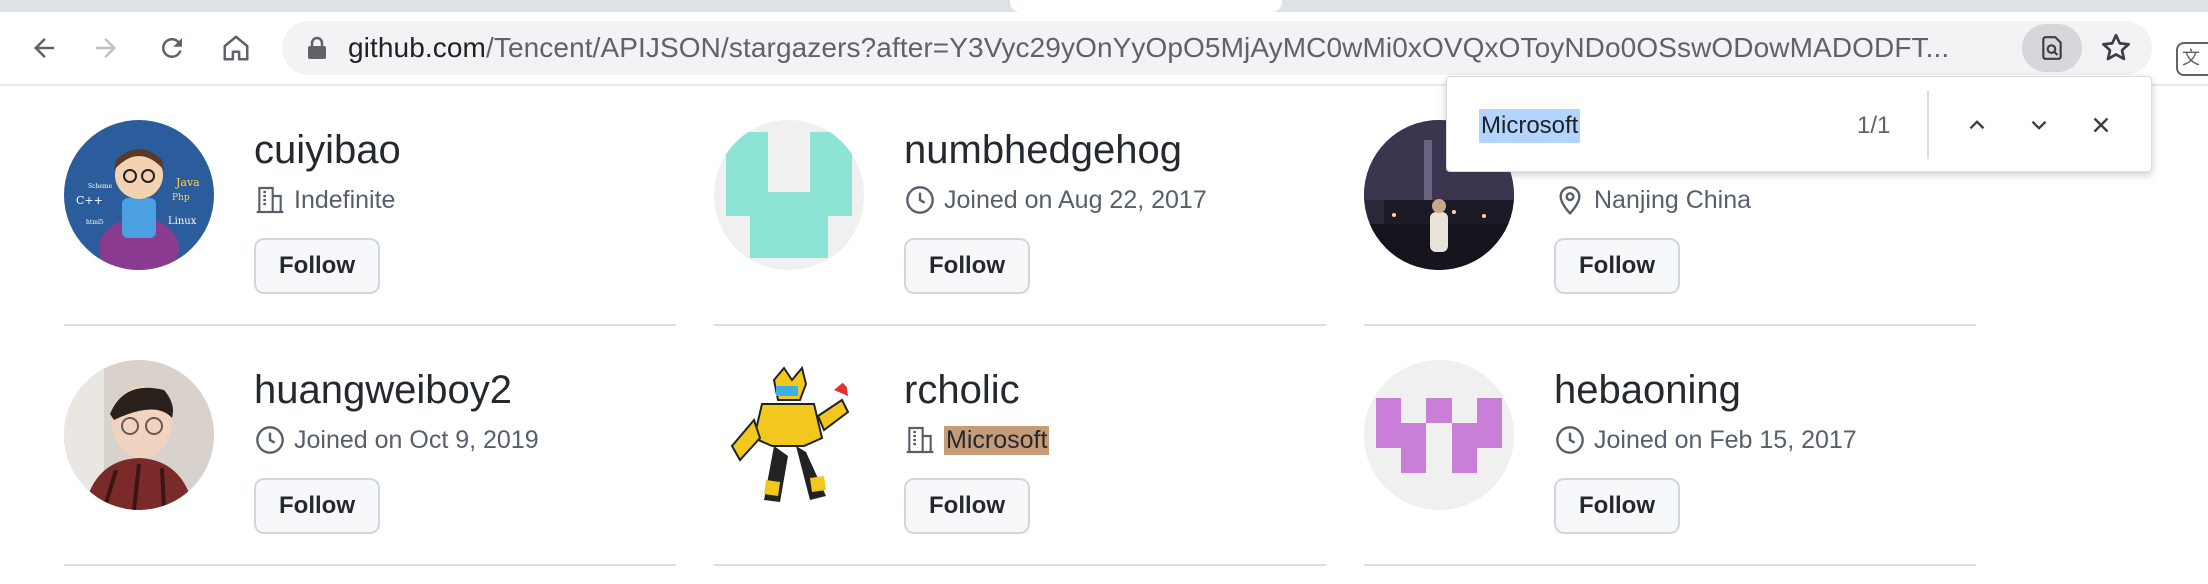 This screenshot has height=584, width=2208. Describe the element at coordinates (962, 390) in the screenshot. I see `username-link: rcholic` at that location.